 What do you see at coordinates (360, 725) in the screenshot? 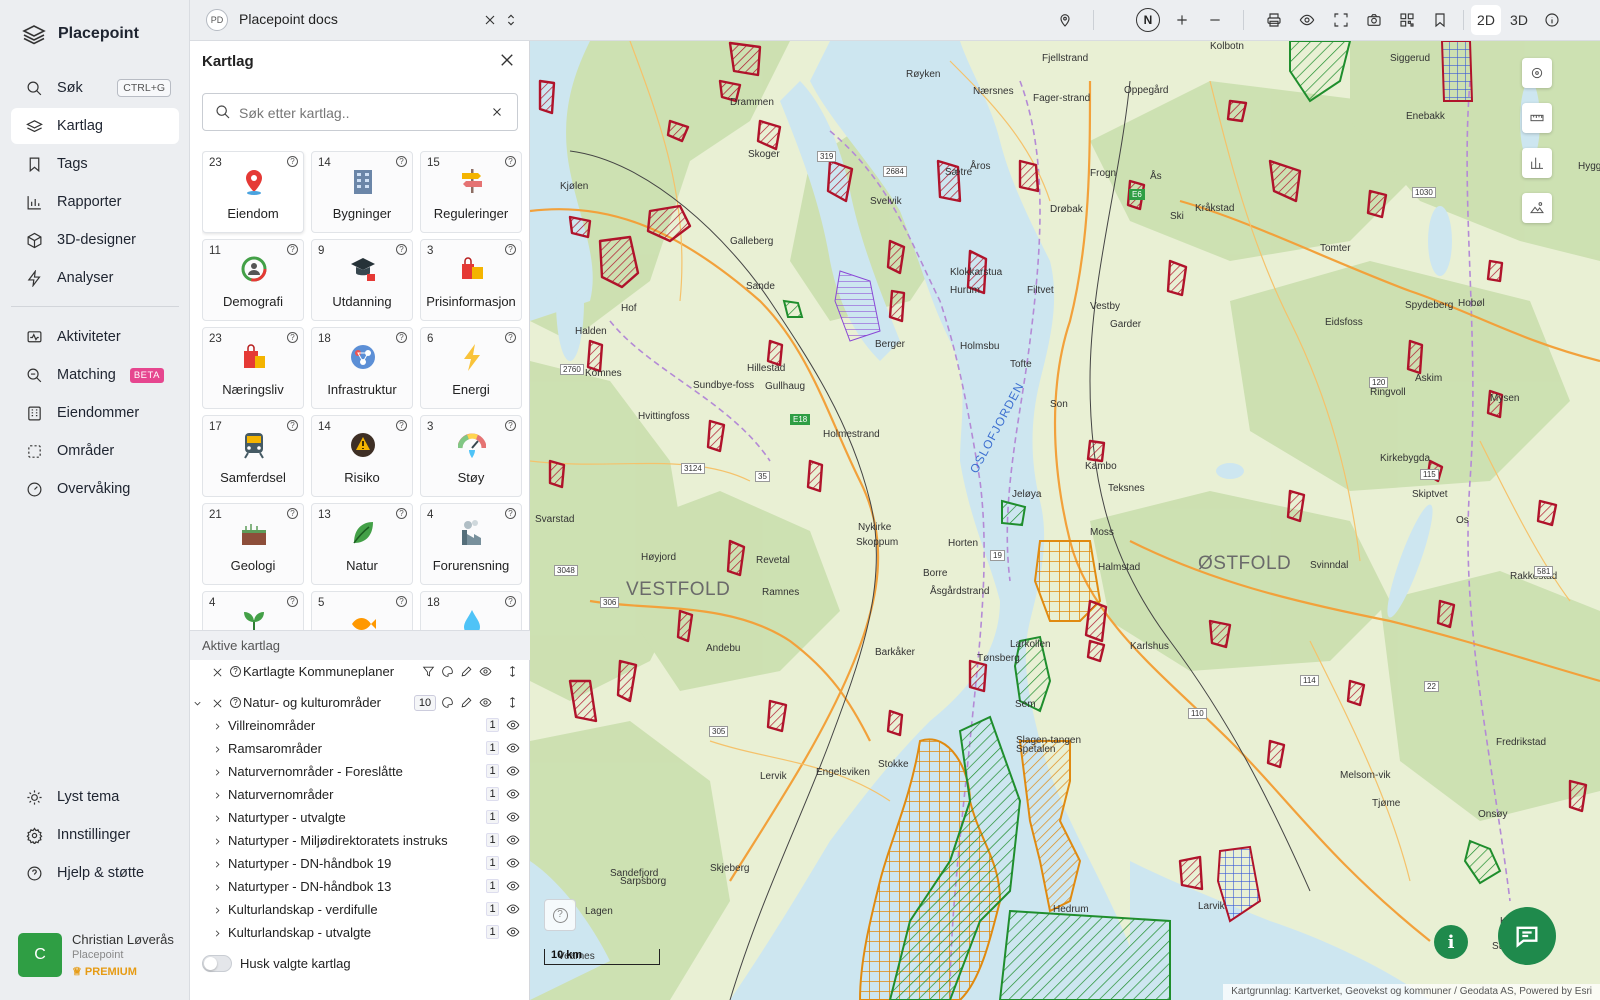
I see `sublayer-row: Villreinområder 1` at bounding box center [360, 725].